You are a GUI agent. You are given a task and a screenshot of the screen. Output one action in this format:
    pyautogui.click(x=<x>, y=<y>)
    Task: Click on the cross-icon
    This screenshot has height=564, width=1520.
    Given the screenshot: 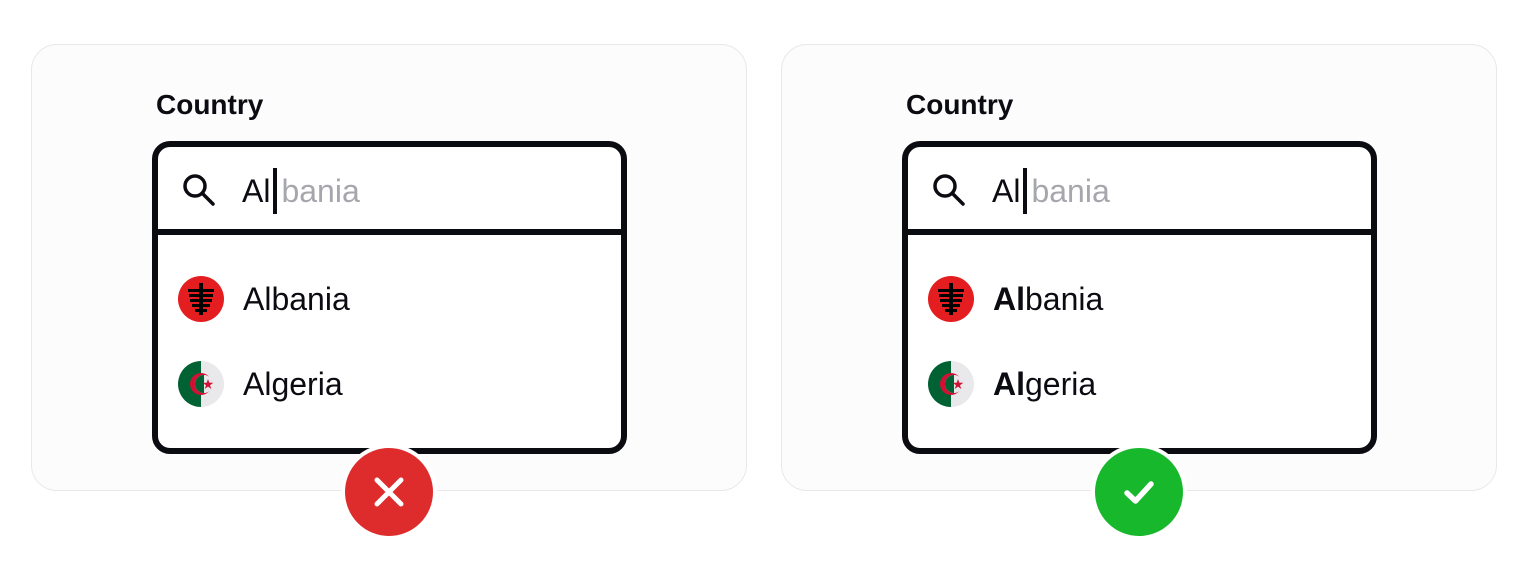 What is the action you would take?
    pyautogui.click(x=389, y=492)
    